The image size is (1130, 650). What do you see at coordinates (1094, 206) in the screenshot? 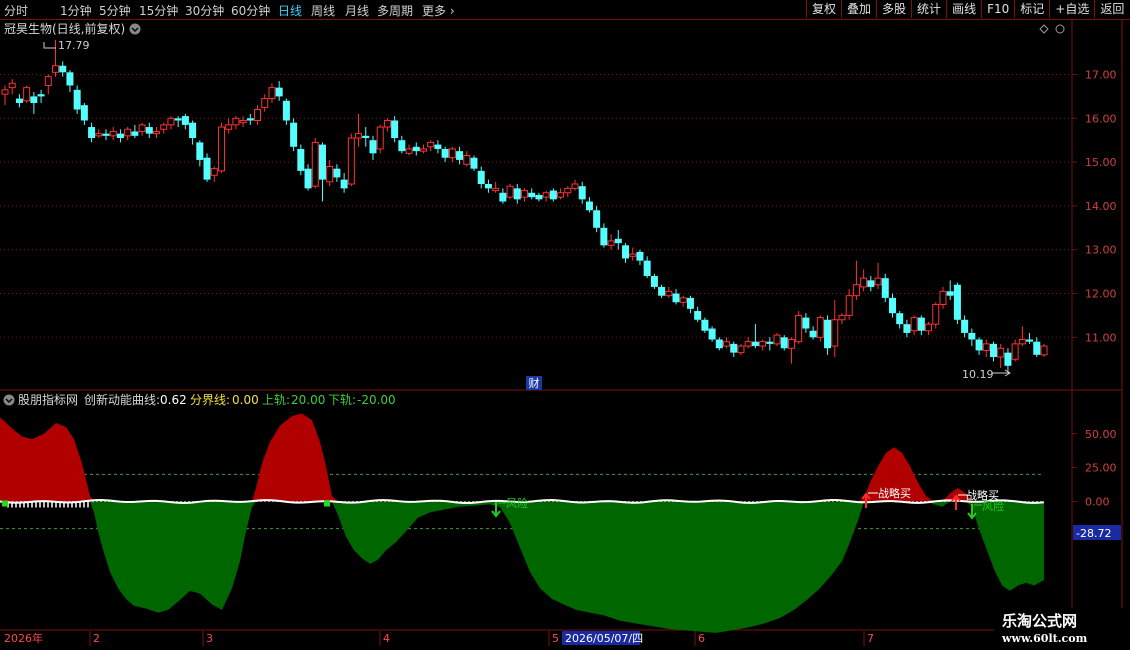
I see `price-axis: 17.00 16.00 15.00 14.00 13.00 12.00 11.00` at bounding box center [1094, 206].